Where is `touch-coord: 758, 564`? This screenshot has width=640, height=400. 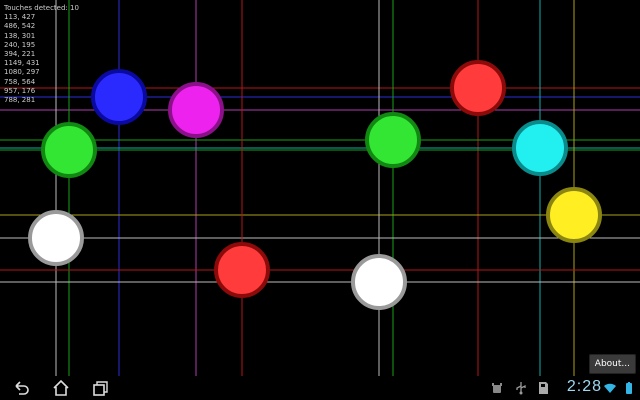
touch-coord: 758, 564 is located at coordinates (20, 81).